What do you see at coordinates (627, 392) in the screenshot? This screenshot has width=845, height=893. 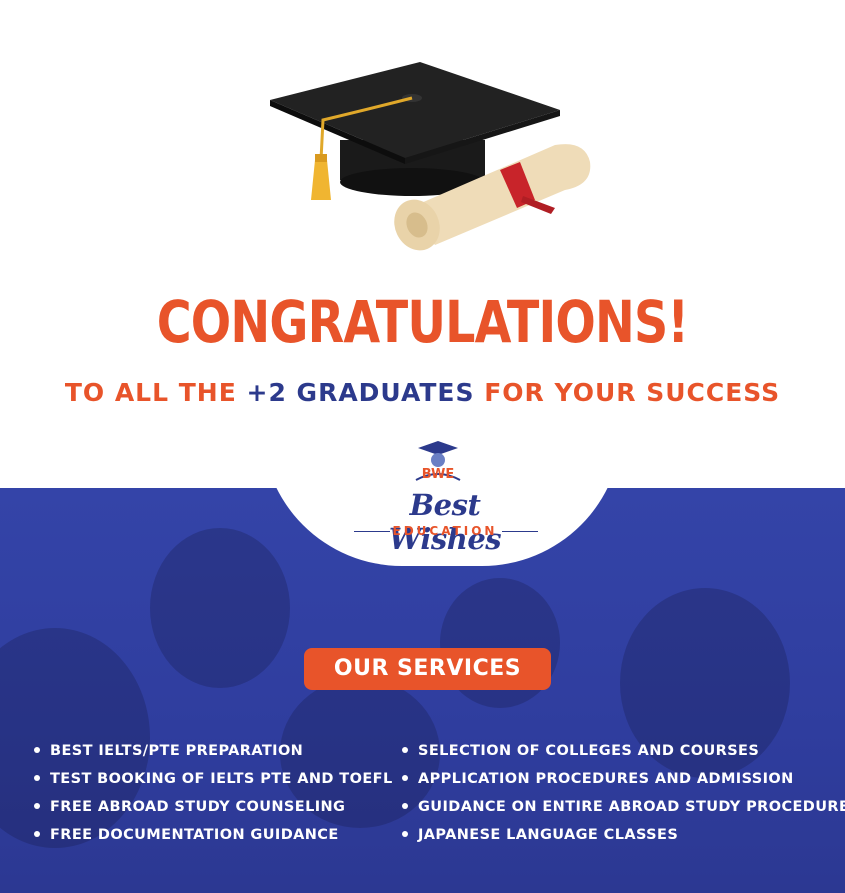 I see `subline-part3: FOR YOUR SUCCESS` at bounding box center [627, 392].